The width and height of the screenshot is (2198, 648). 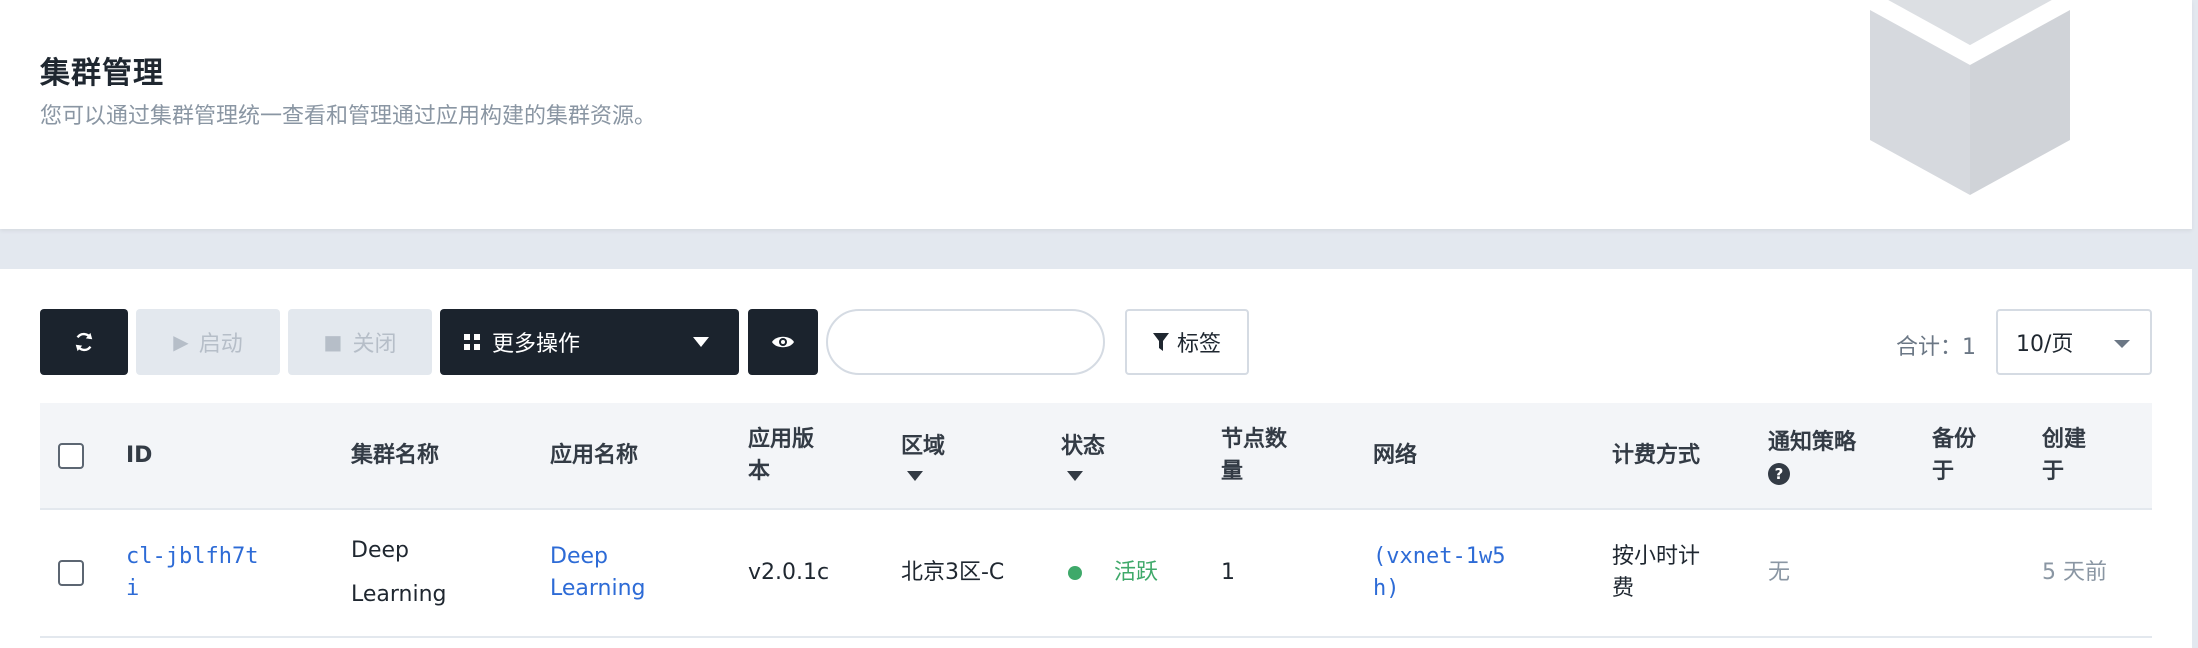 I want to click on col-billing: 计费方式, so click(x=1656, y=455).